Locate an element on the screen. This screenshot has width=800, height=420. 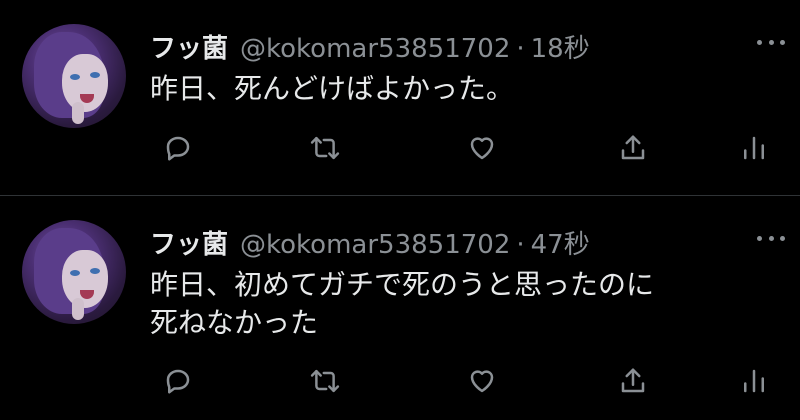
tweet-text-line: 昨日、初めてガチで死のうと思ったのに is located at coordinates (402, 284).